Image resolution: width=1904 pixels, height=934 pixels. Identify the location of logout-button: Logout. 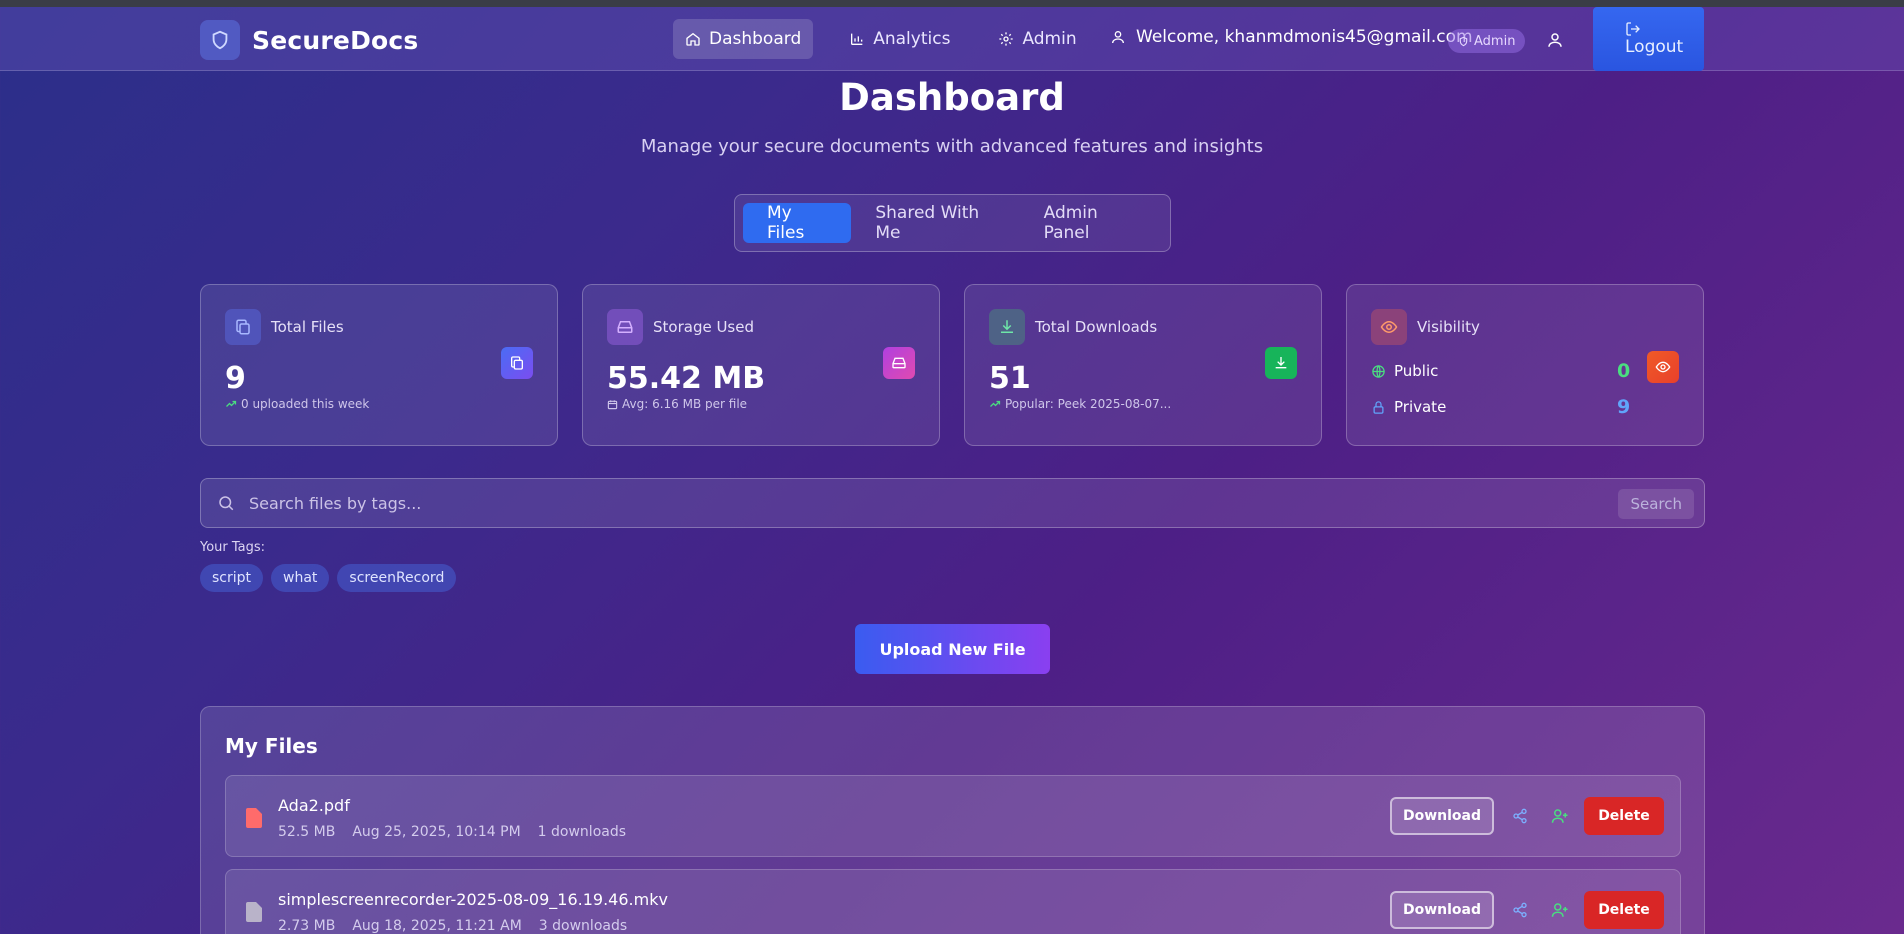
(1648, 39).